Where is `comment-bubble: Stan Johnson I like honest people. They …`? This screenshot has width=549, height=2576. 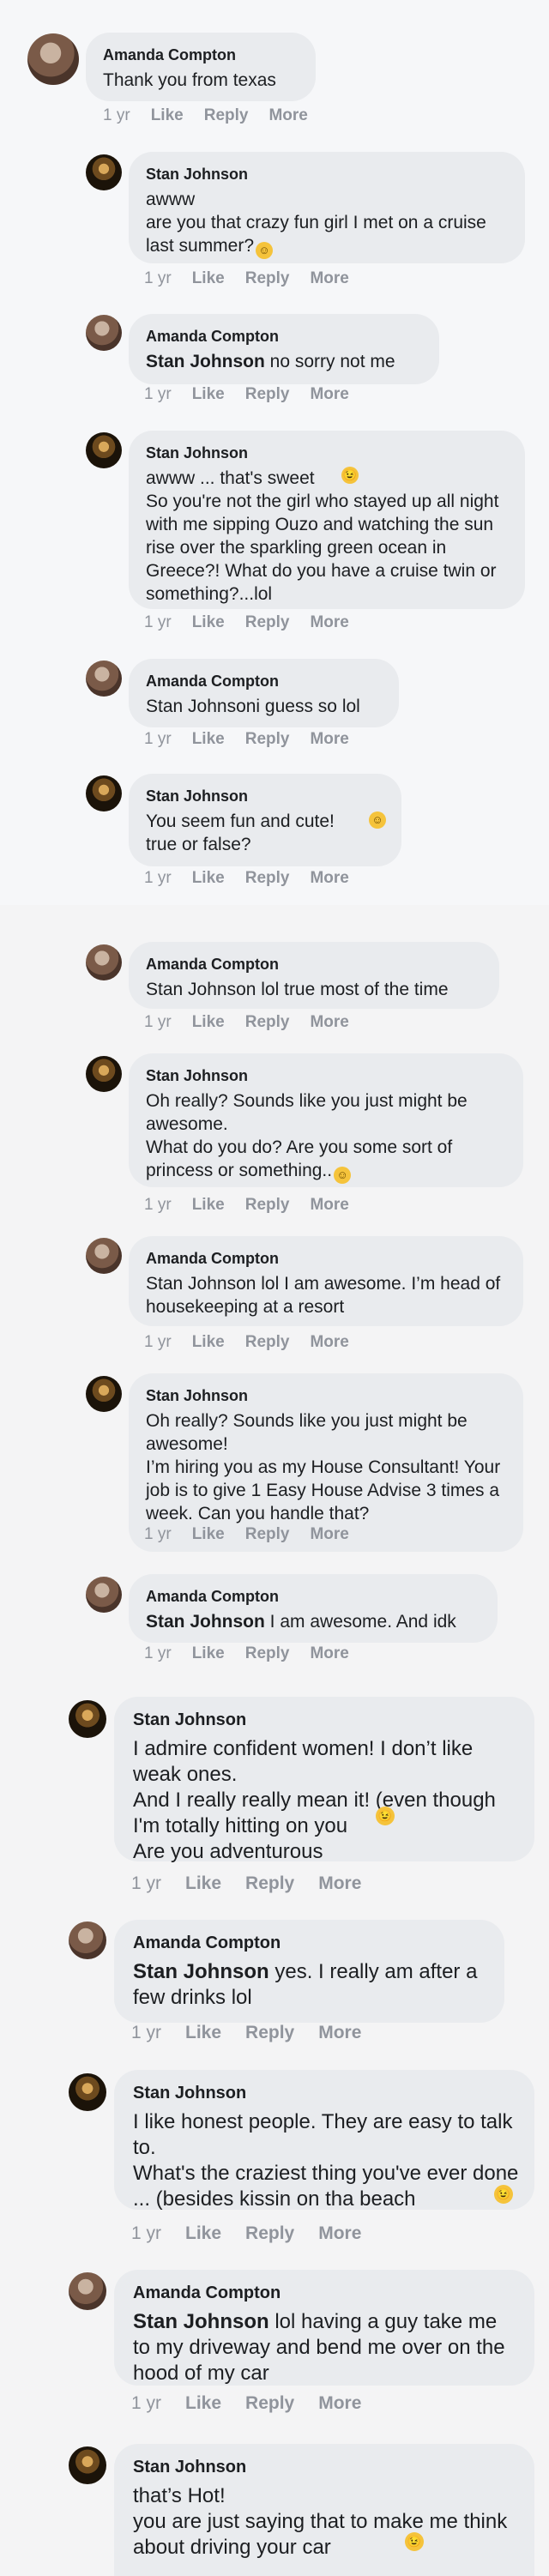
comment-bubble: Stan Johnson I like honest people. They … is located at coordinates (324, 2140).